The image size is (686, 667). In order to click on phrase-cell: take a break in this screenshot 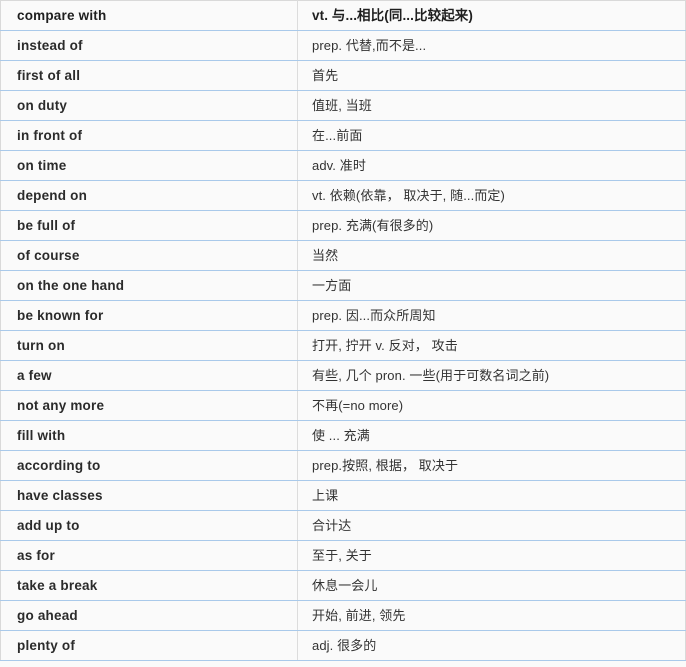, I will do `click(149, 585)`.